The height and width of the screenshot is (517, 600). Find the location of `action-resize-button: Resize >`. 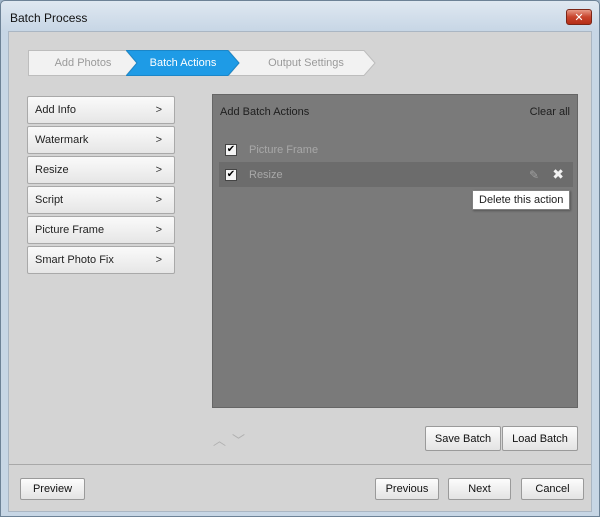

action-resize-button: Resize > is located at coordinates (101, 170).